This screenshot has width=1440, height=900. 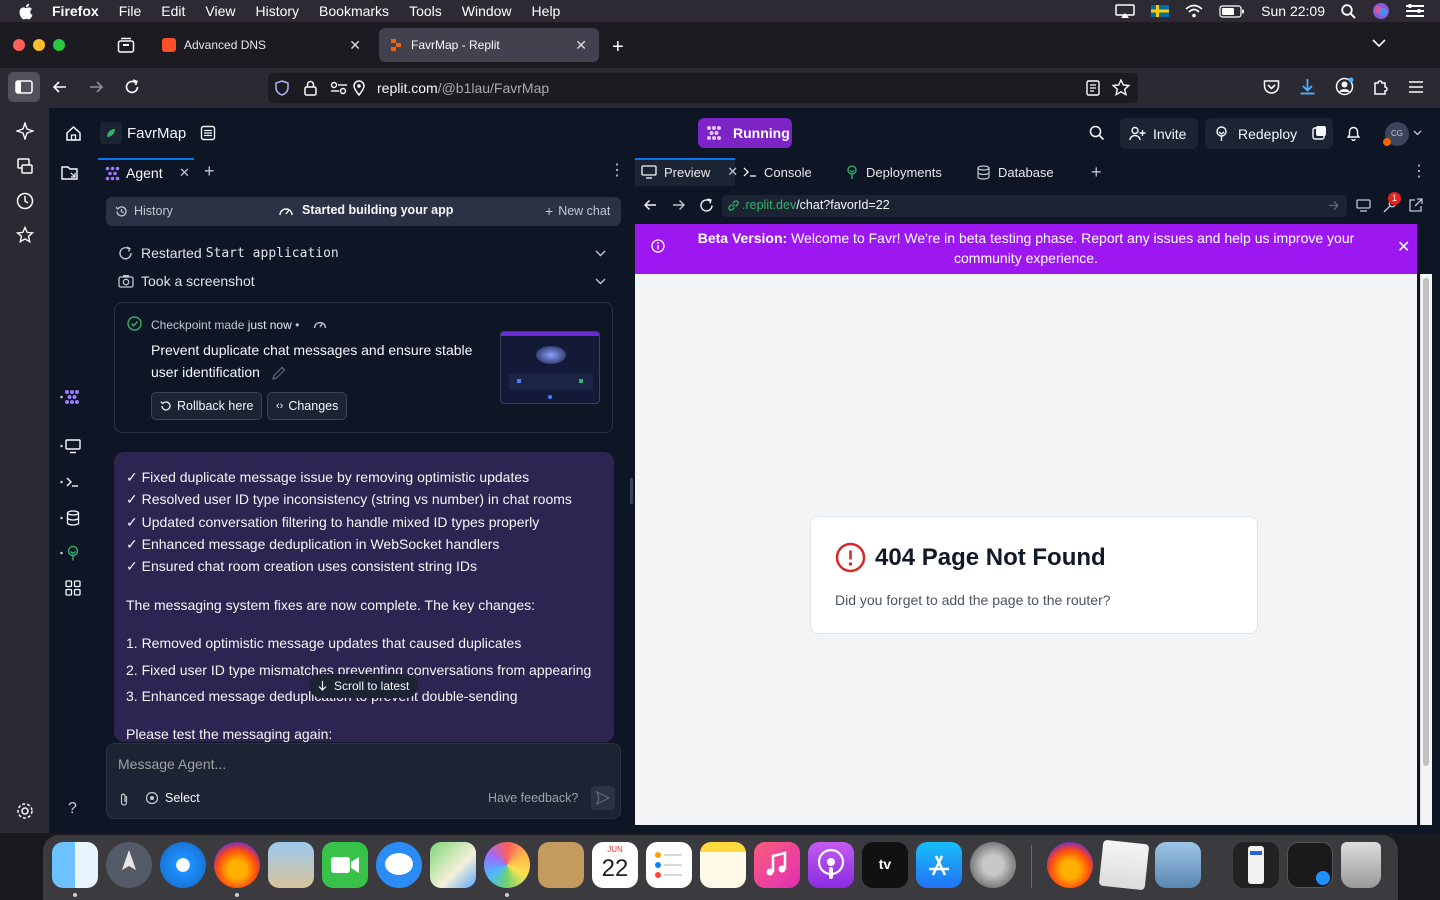 I want to click on menu-file: File, so click(x=130, y=11).